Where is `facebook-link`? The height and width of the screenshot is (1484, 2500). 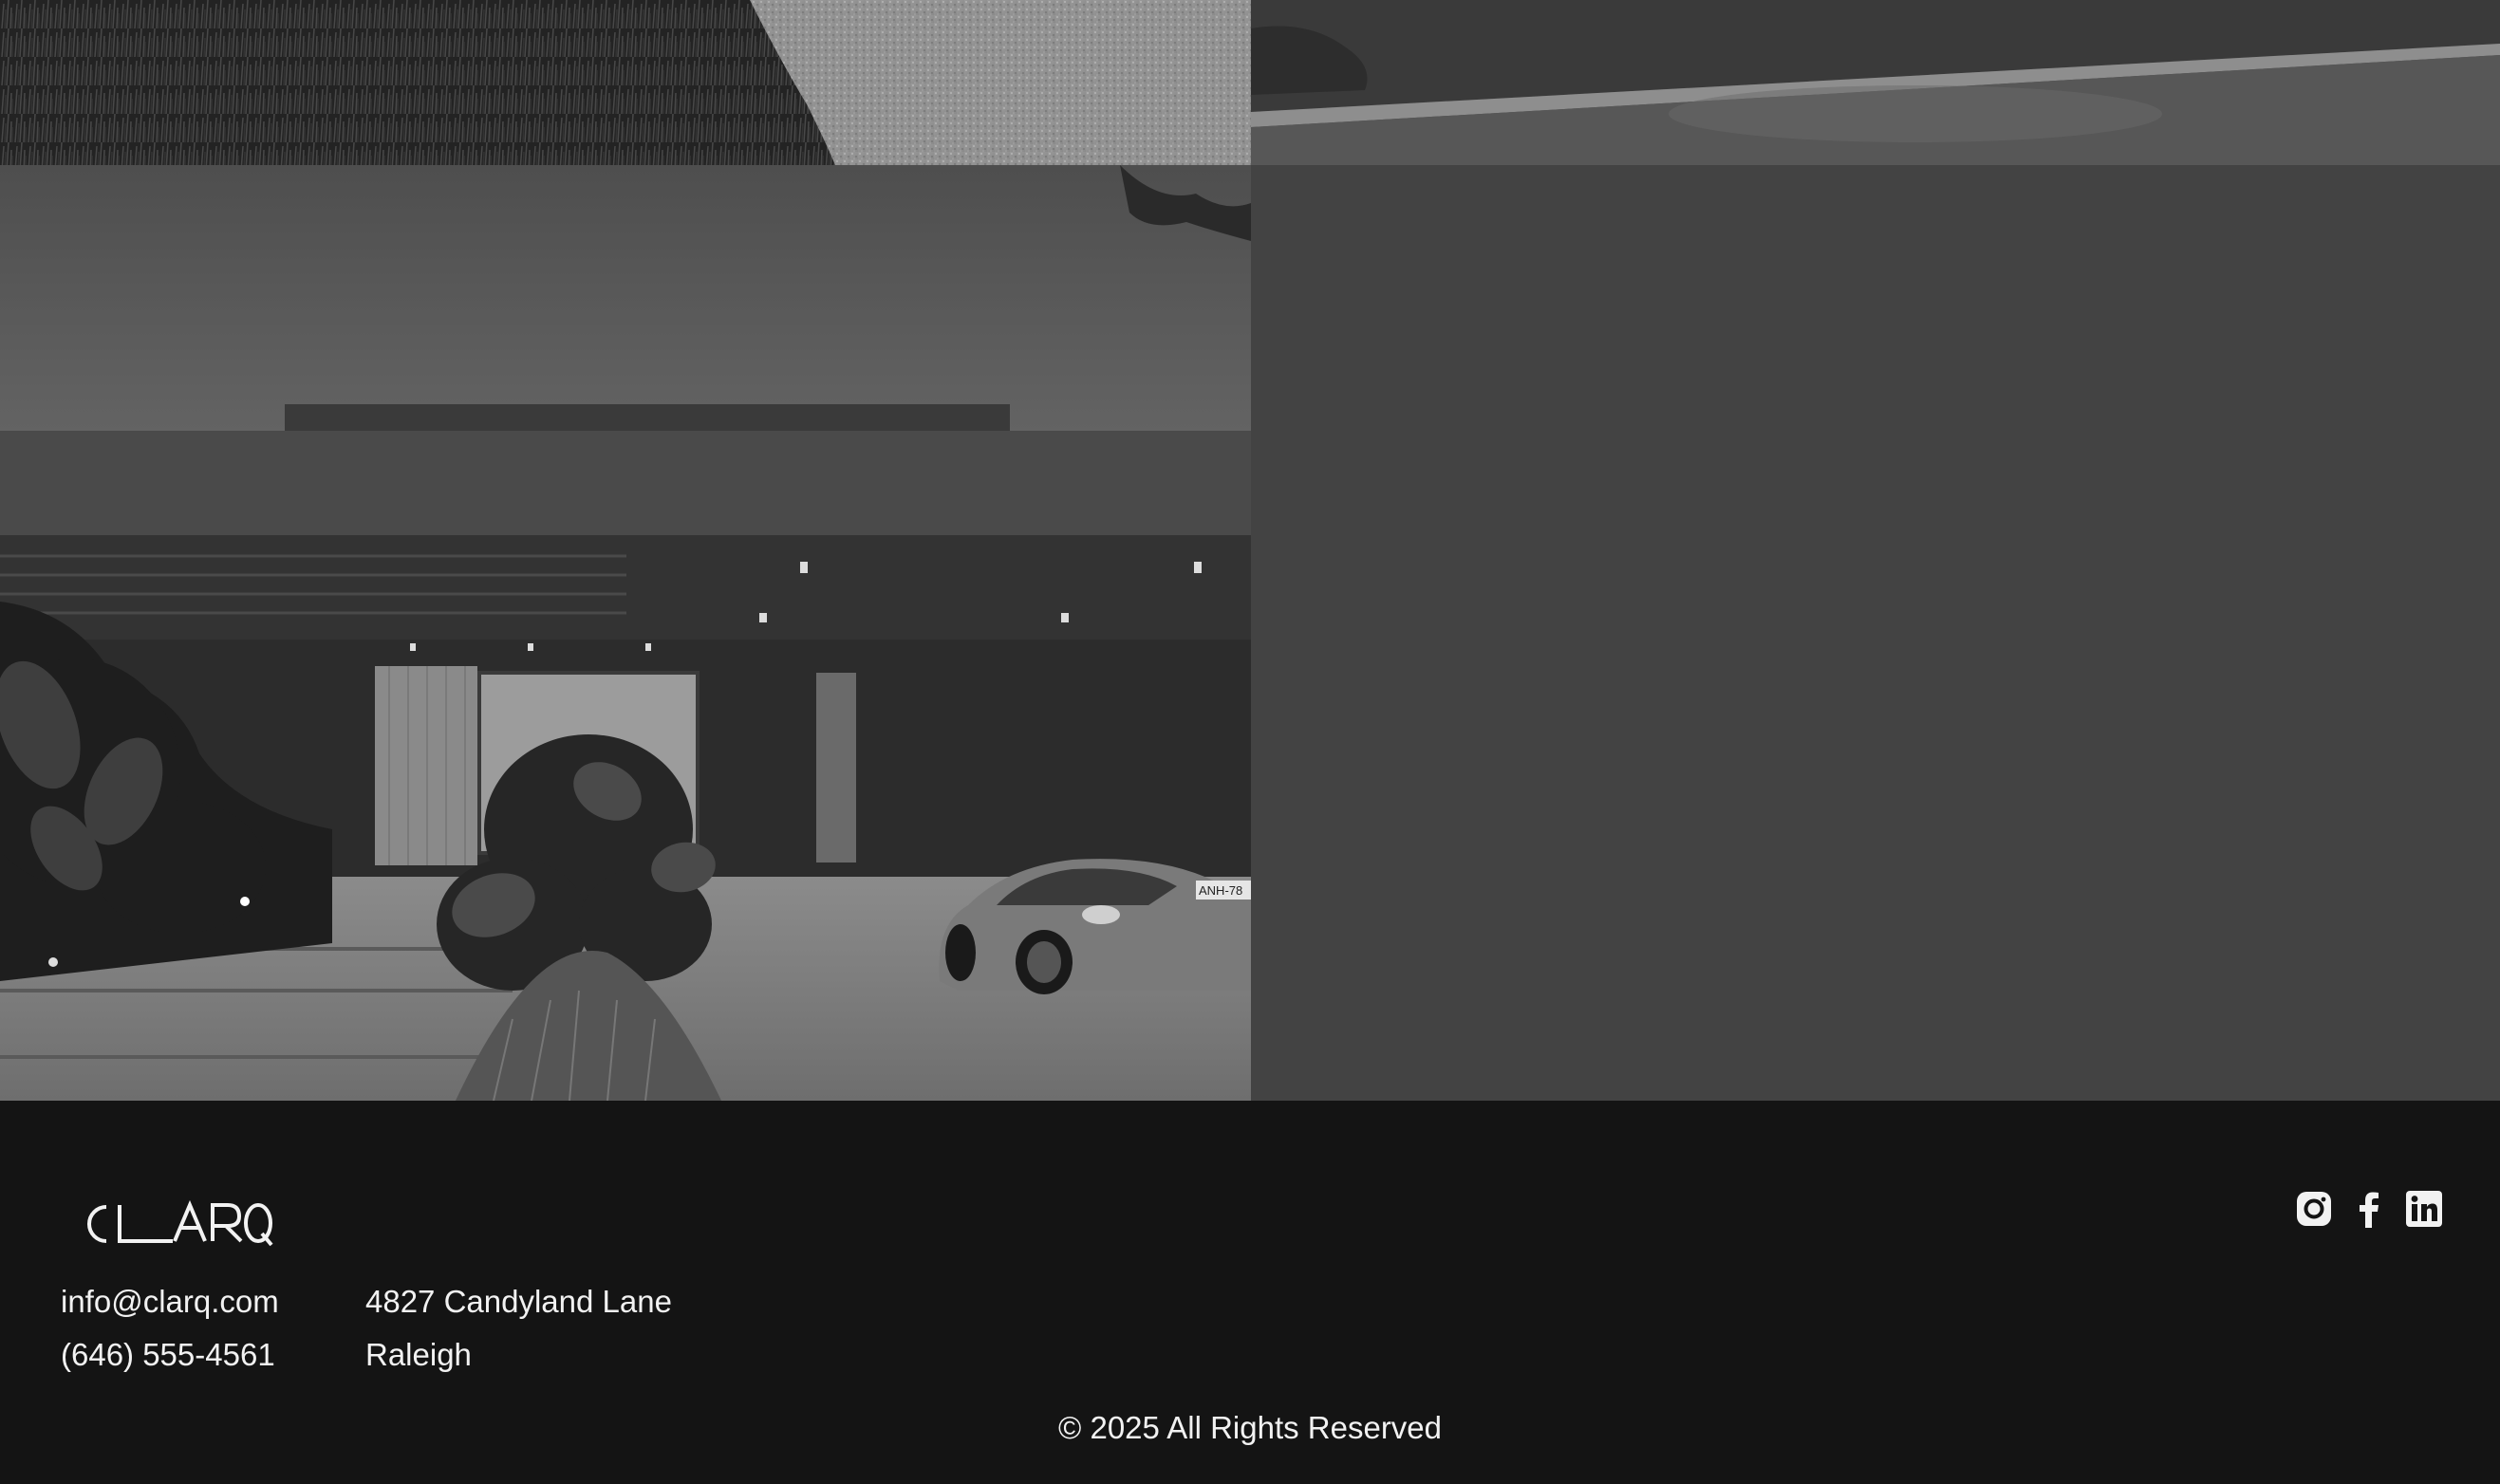
facebook-link is located at coordinates (2369, 1209).